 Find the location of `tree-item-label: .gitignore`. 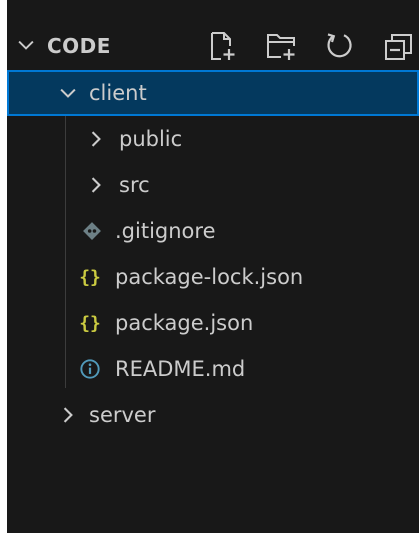

tree-item-label: .gitignore is located at coordinates (165, 231).